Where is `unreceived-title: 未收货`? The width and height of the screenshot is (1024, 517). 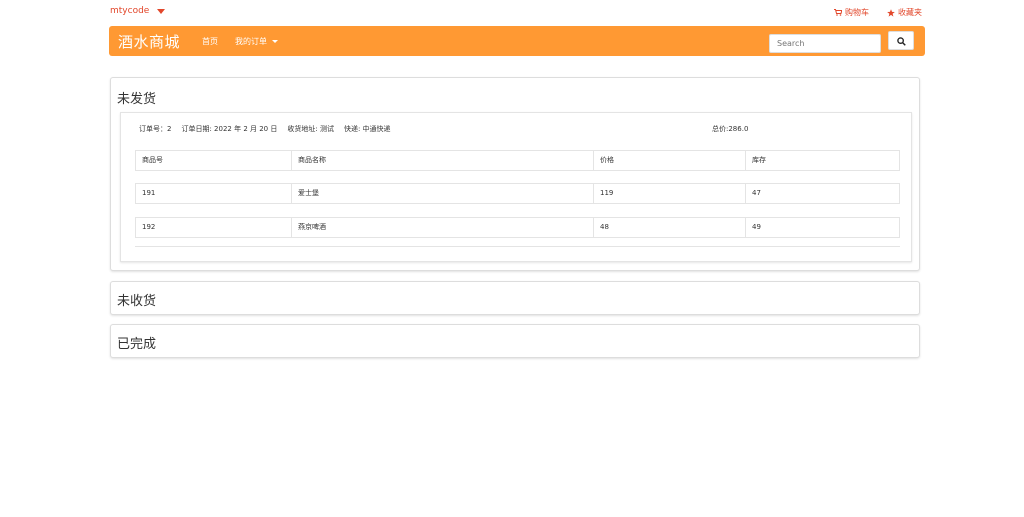
unreceived-title: 未收货 is located at coordinates (137, 301).